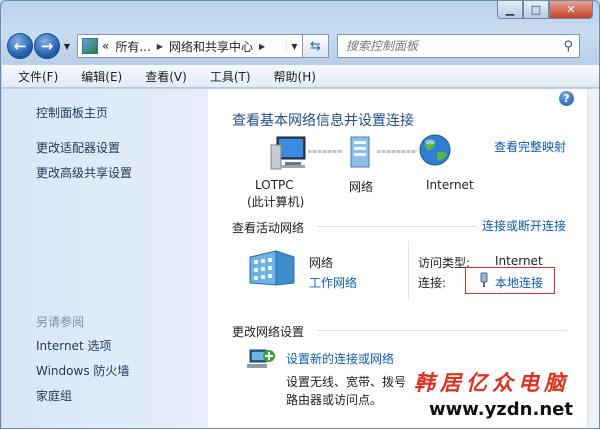 The height and width of the screenshot is (429, 600). I want to click on menu-bar: 文件(F) 编辑(E) 查看(V) 工具(T) 帮助(H), so click(300, 76).